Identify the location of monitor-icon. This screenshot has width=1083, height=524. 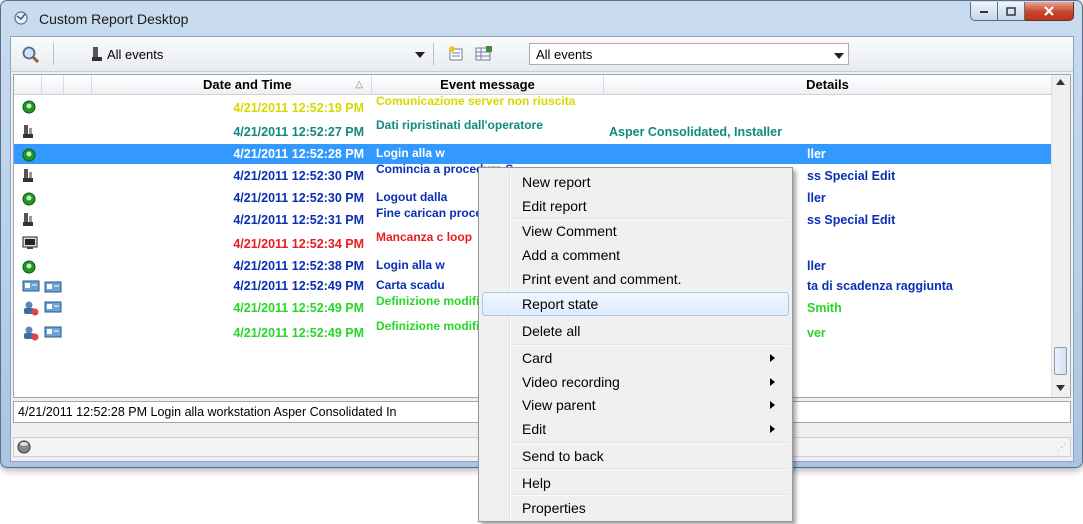
(30, 244).